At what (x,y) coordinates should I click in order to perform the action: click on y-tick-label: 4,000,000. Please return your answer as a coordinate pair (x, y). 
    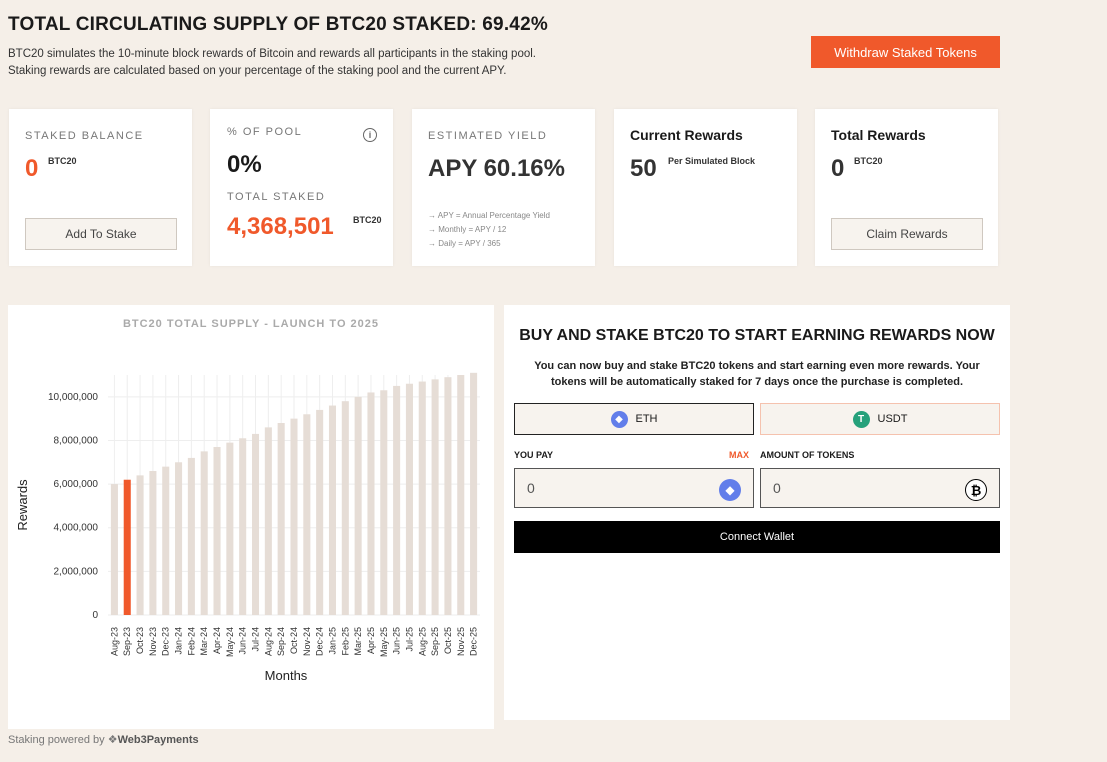
    Looking at the image, I should click on (76, 528).